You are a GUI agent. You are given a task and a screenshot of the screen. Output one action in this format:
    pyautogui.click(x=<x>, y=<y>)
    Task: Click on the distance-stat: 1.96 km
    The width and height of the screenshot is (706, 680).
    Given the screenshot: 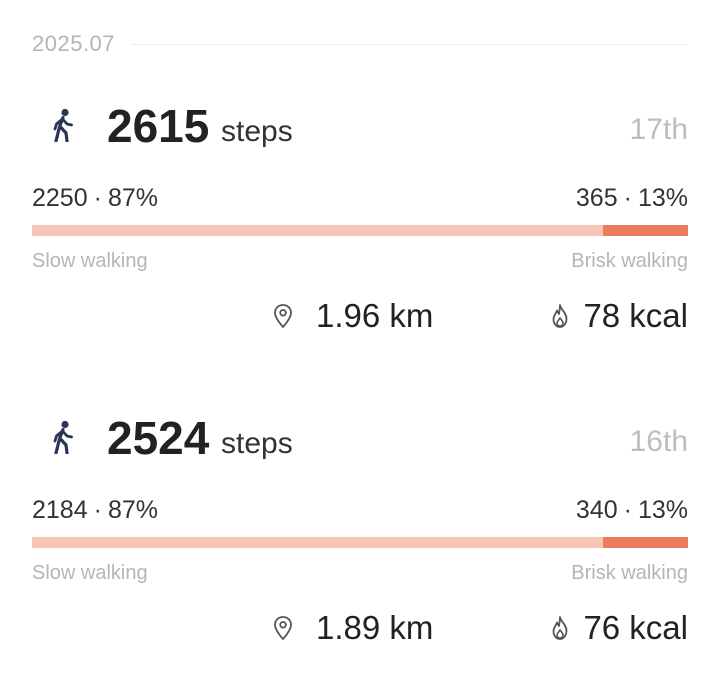 What is the action you would take?
    pyautogui.click(x=352, y=316)
    